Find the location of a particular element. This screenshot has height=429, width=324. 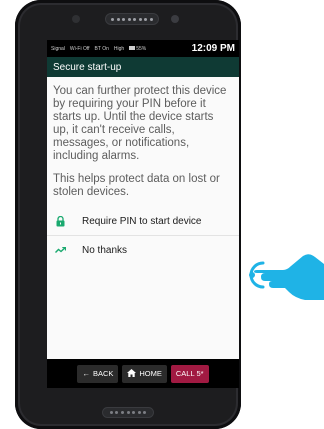

back-button: ← BACK is located at coordinates (98, 373).